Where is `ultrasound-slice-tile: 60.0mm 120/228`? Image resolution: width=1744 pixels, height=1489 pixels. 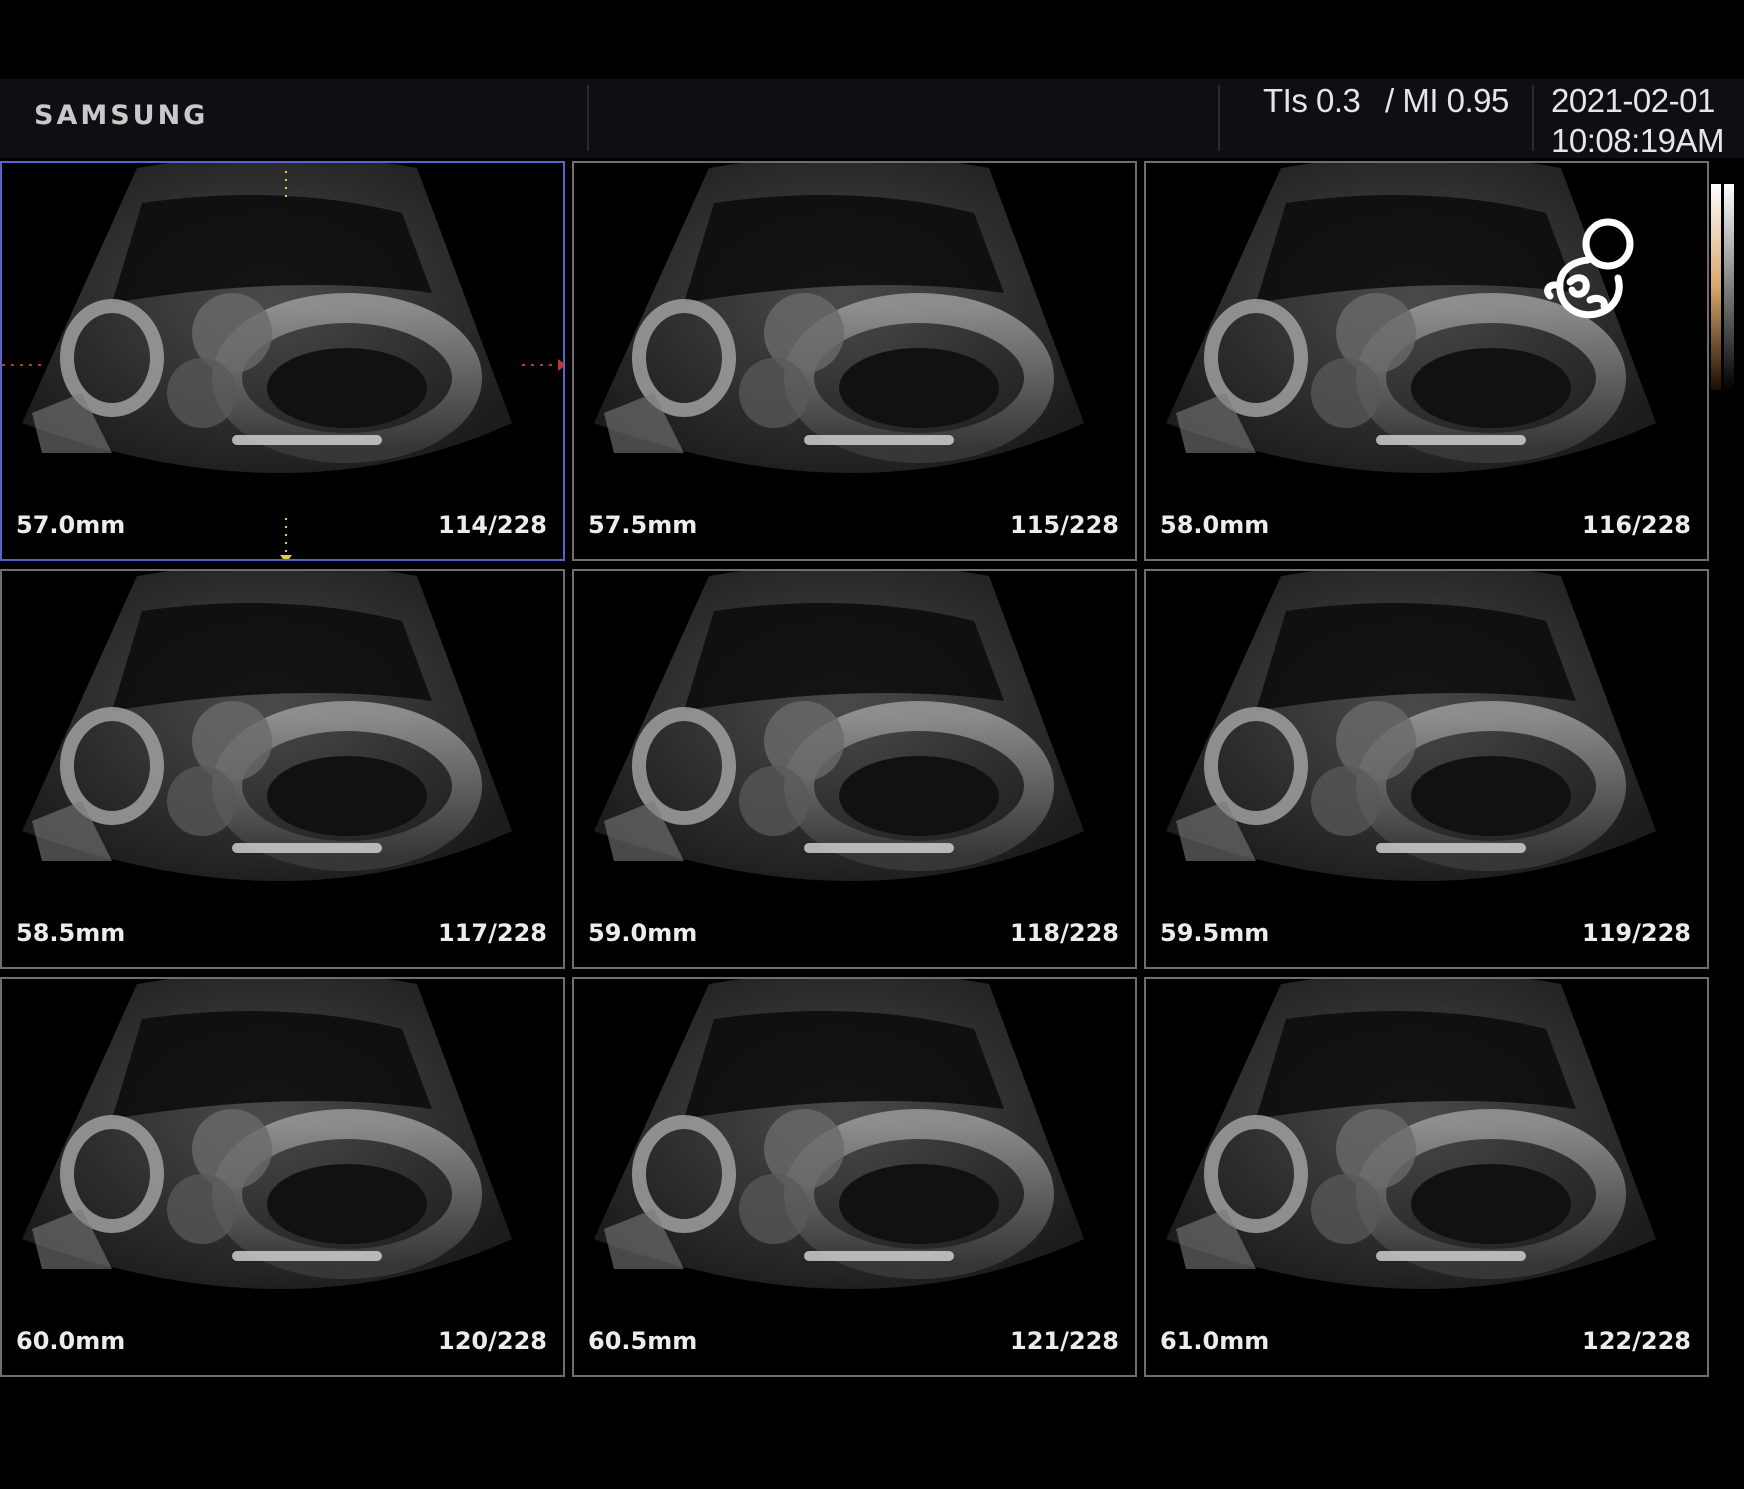
ultrasound-slice-tile: 60.0mm 120/228 is located at coordinates (282, 1177).